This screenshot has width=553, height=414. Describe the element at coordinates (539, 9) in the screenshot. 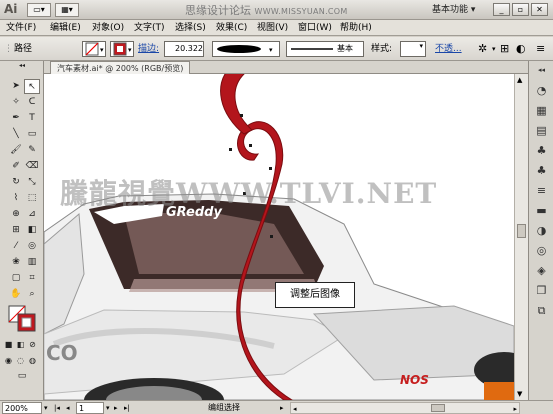

I see `close-button: ✕` at that location.